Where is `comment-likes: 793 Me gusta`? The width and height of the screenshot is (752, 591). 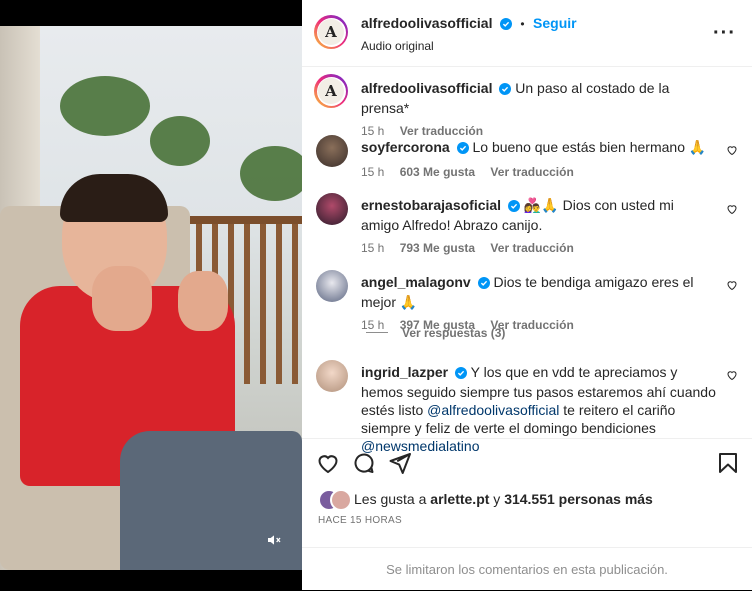
comment-likes: 793 Me gusta is located at coordinates (437, 248).